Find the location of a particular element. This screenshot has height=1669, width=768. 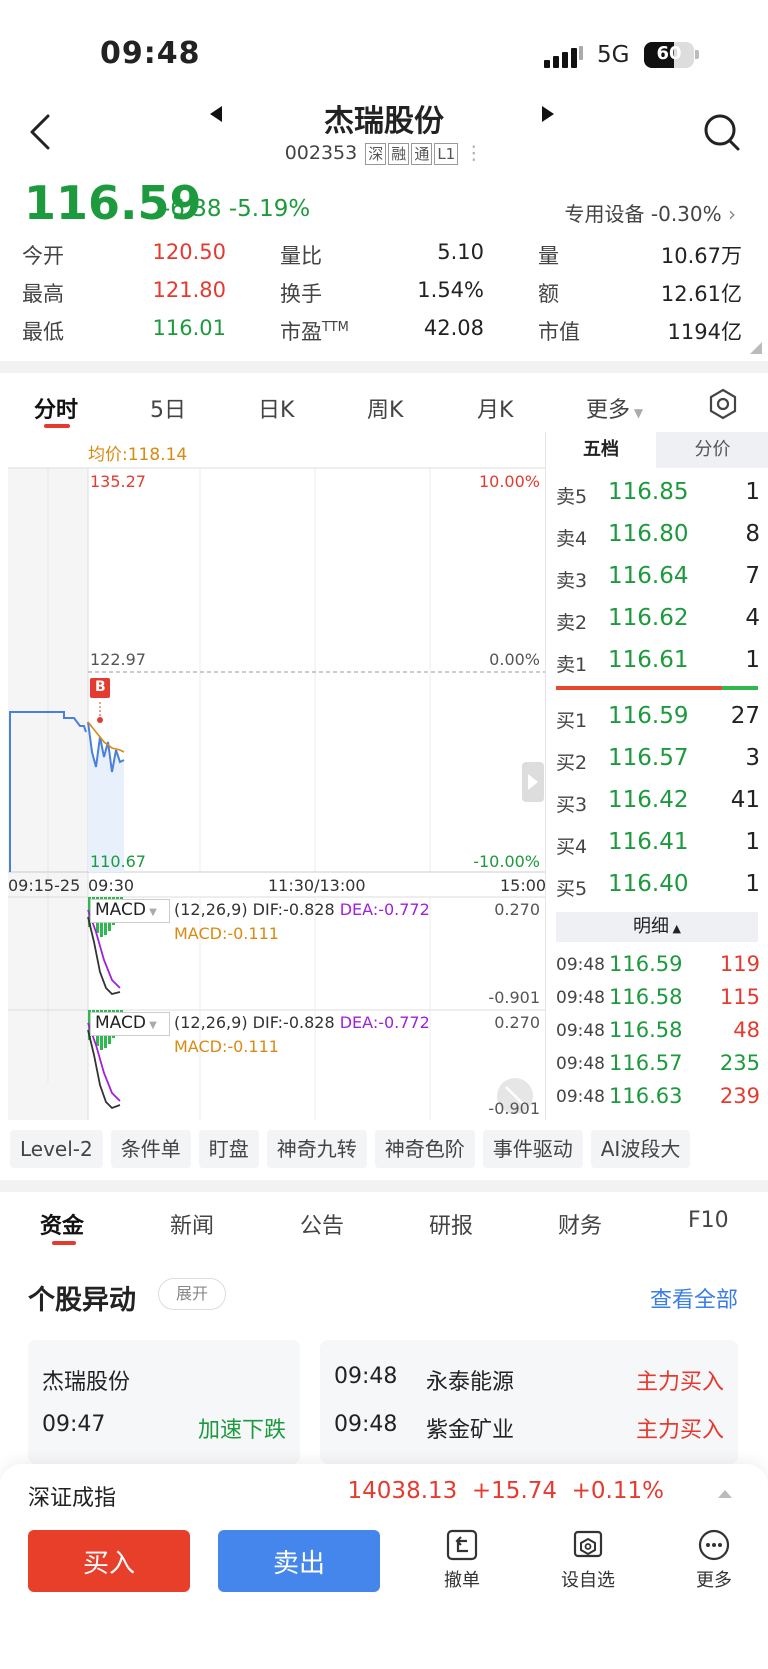

buy-row: 买2 116.57 3 is located at coordinates (658, 759).